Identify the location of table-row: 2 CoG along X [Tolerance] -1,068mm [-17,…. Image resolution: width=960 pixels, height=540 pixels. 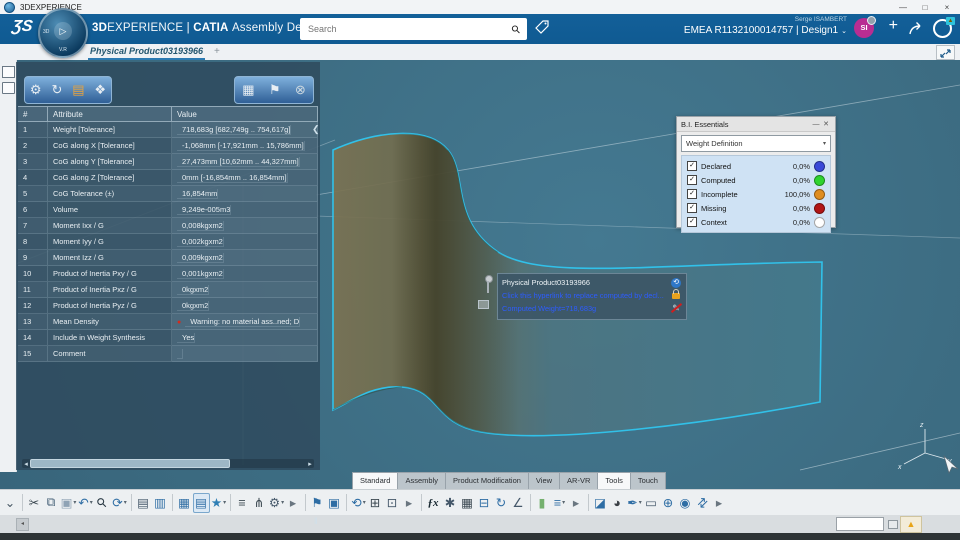
(168, 146).